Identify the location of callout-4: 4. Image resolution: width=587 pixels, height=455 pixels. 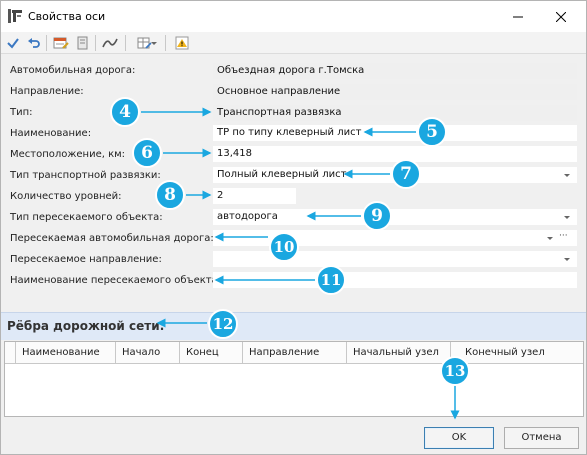
(125, 112).